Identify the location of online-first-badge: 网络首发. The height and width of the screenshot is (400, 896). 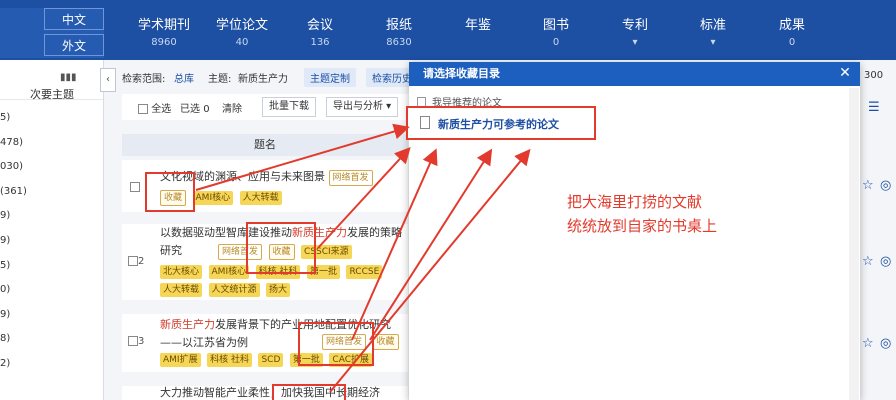
(350, 178).